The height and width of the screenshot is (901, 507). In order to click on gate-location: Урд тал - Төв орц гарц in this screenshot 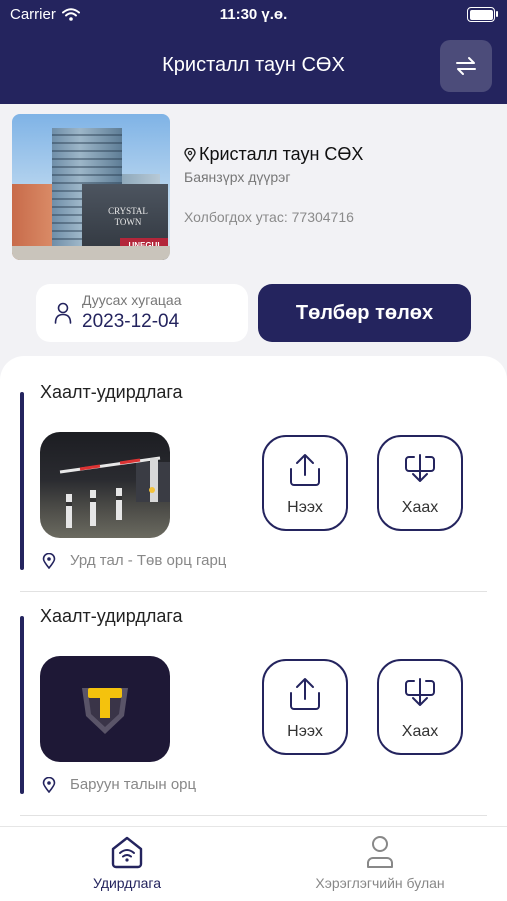, I will do `click(134, 560)`.